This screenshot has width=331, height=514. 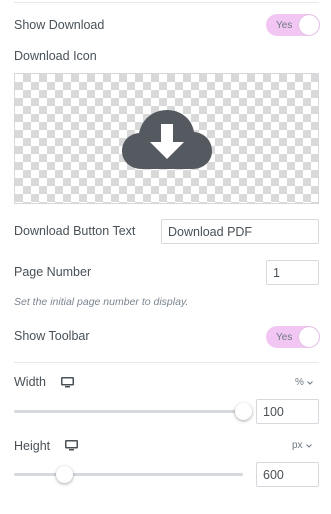 What do you see at coordinates (287, 411) in the screenshot?
I see `width-value-input` at bounding box center [287, 411].